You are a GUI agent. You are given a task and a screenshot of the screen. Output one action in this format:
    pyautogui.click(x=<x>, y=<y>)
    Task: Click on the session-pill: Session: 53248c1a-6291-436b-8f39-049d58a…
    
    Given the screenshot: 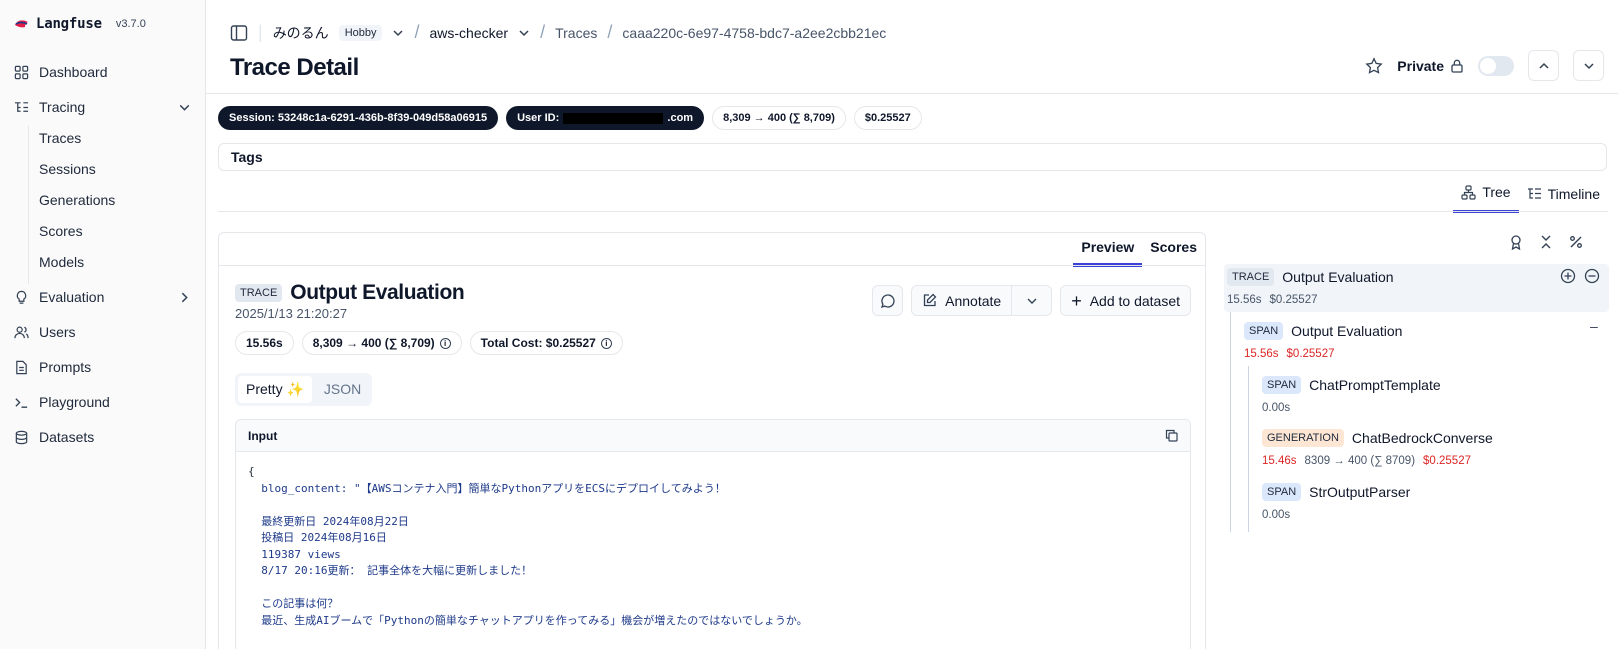 What is the action you would take?
    pyautogui.click(x=358, y=118)
    